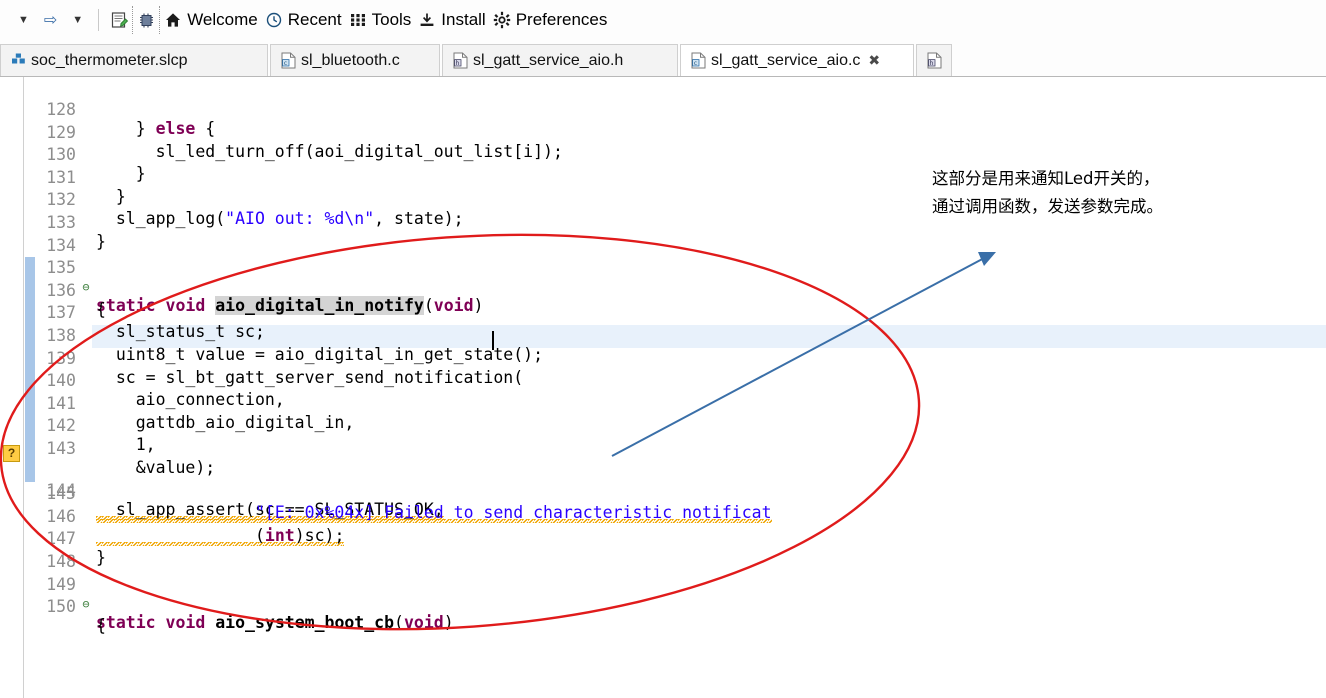 The width and height of the screenshot is (1326, 698). Describe the element at coordinates (314, 19) in the screenshot. I see `recent-label: Recent` at that location.